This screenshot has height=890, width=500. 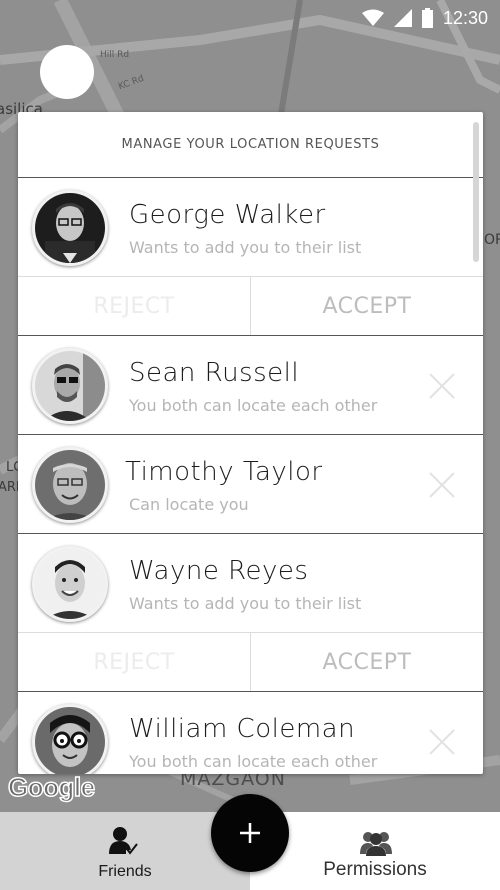 I want to click on map-label: OP, so click(x=492, y=240).